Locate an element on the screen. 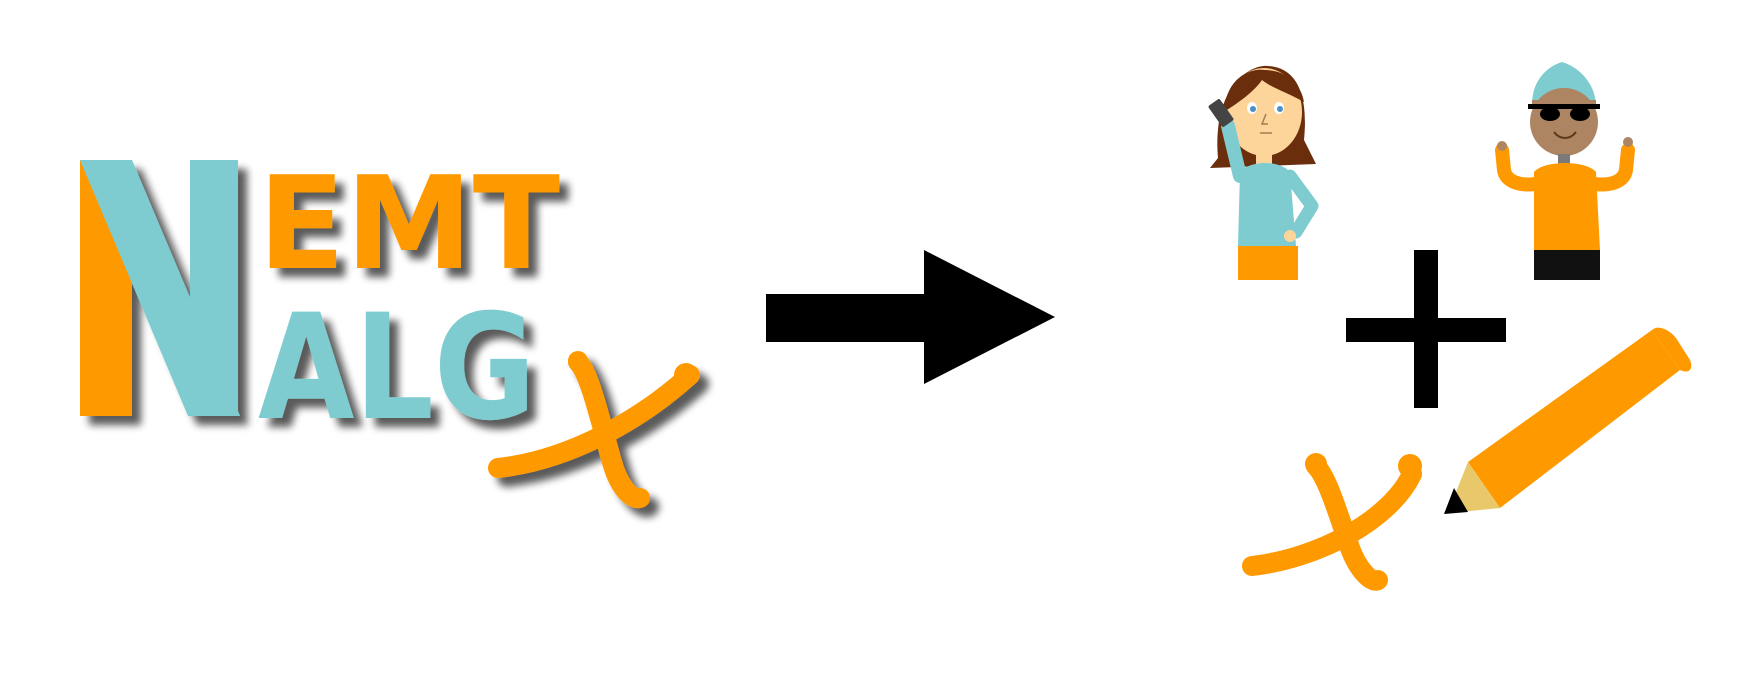 The height and width of the screenshot is (688, 1761). logo-word-emt: EMT is located at coordinates (409, 224).